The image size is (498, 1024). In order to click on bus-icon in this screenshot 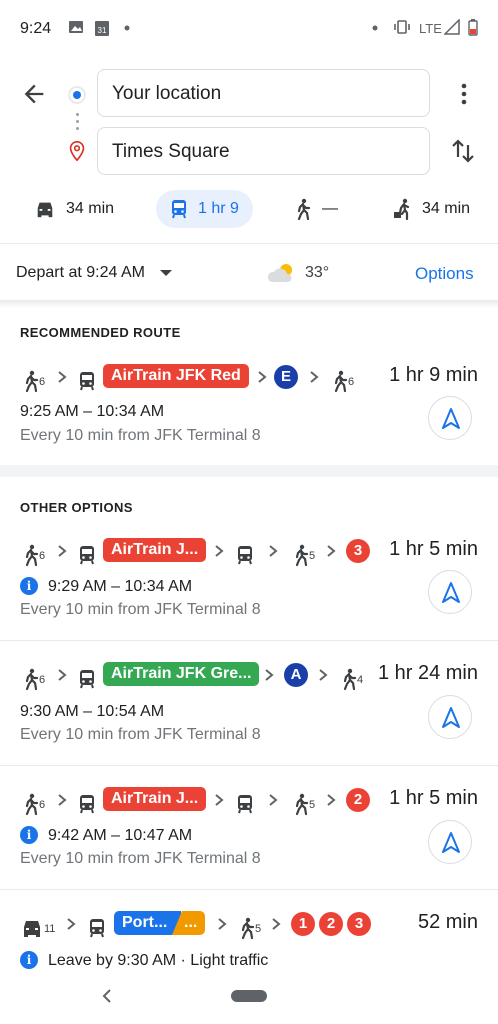, I will do `click(97, 928)`.